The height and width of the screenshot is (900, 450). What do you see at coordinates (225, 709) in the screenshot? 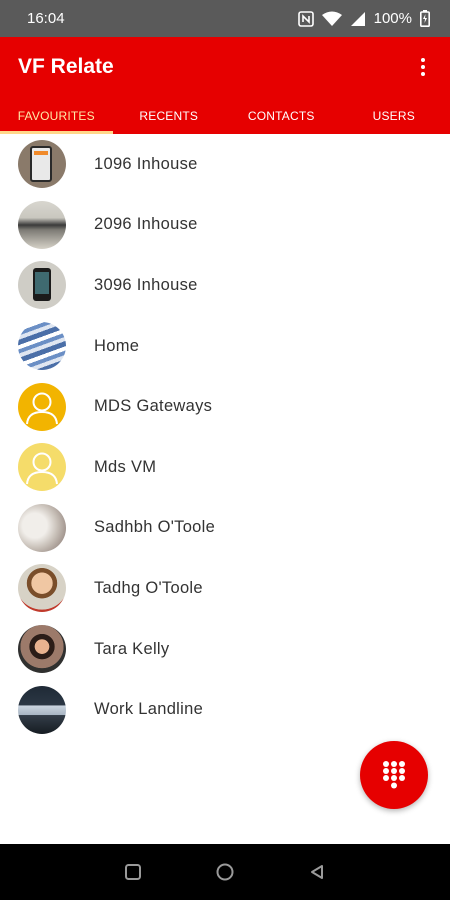
I see `list-item: Work Landline` at bounding box center [225, 709].